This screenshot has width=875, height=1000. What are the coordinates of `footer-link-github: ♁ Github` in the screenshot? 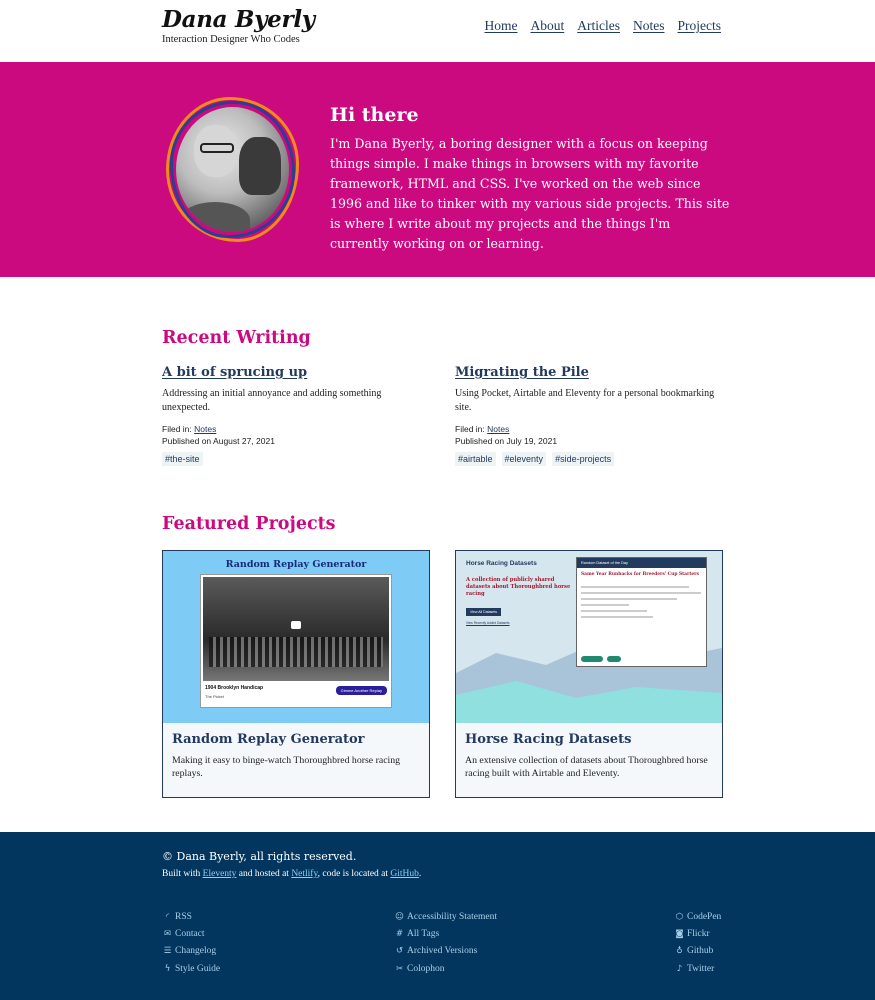 It's located at (697, 951).